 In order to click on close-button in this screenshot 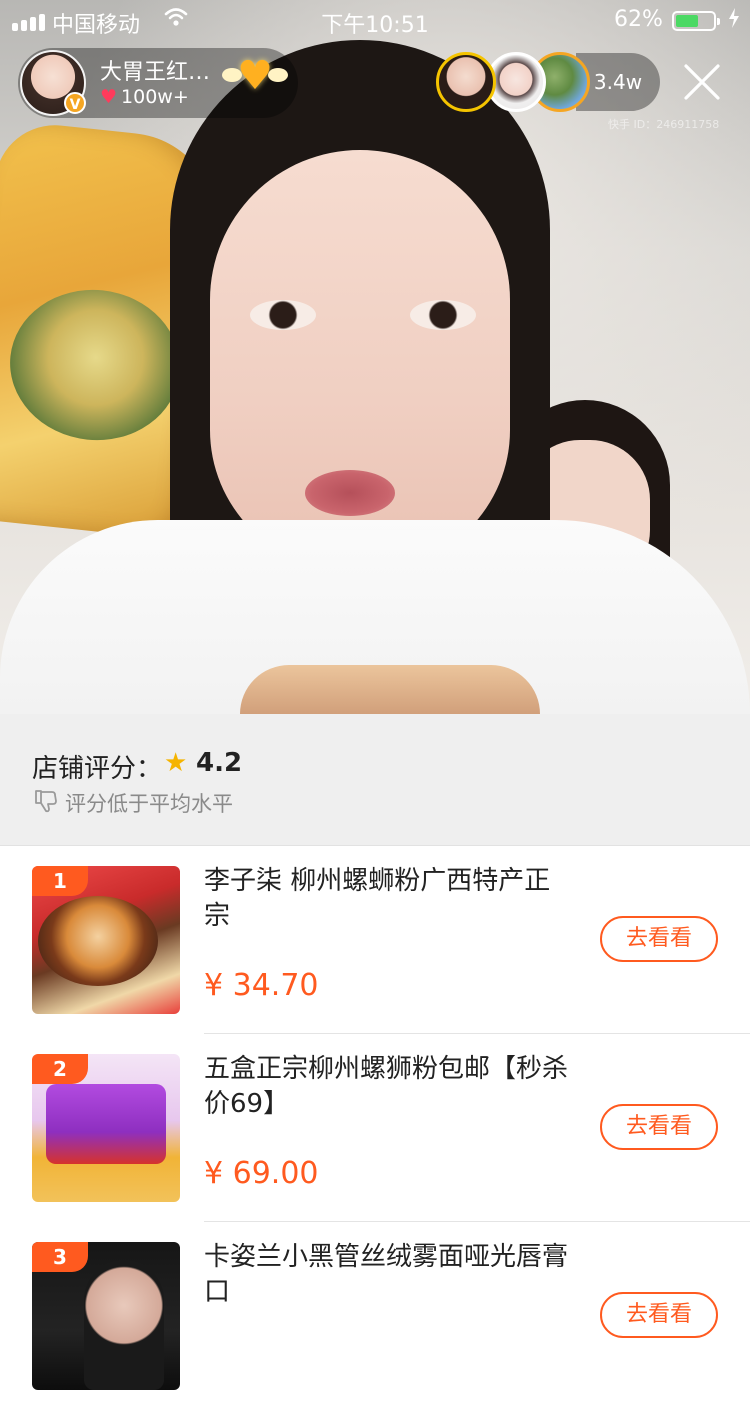, I will do `click(702, 82)`.